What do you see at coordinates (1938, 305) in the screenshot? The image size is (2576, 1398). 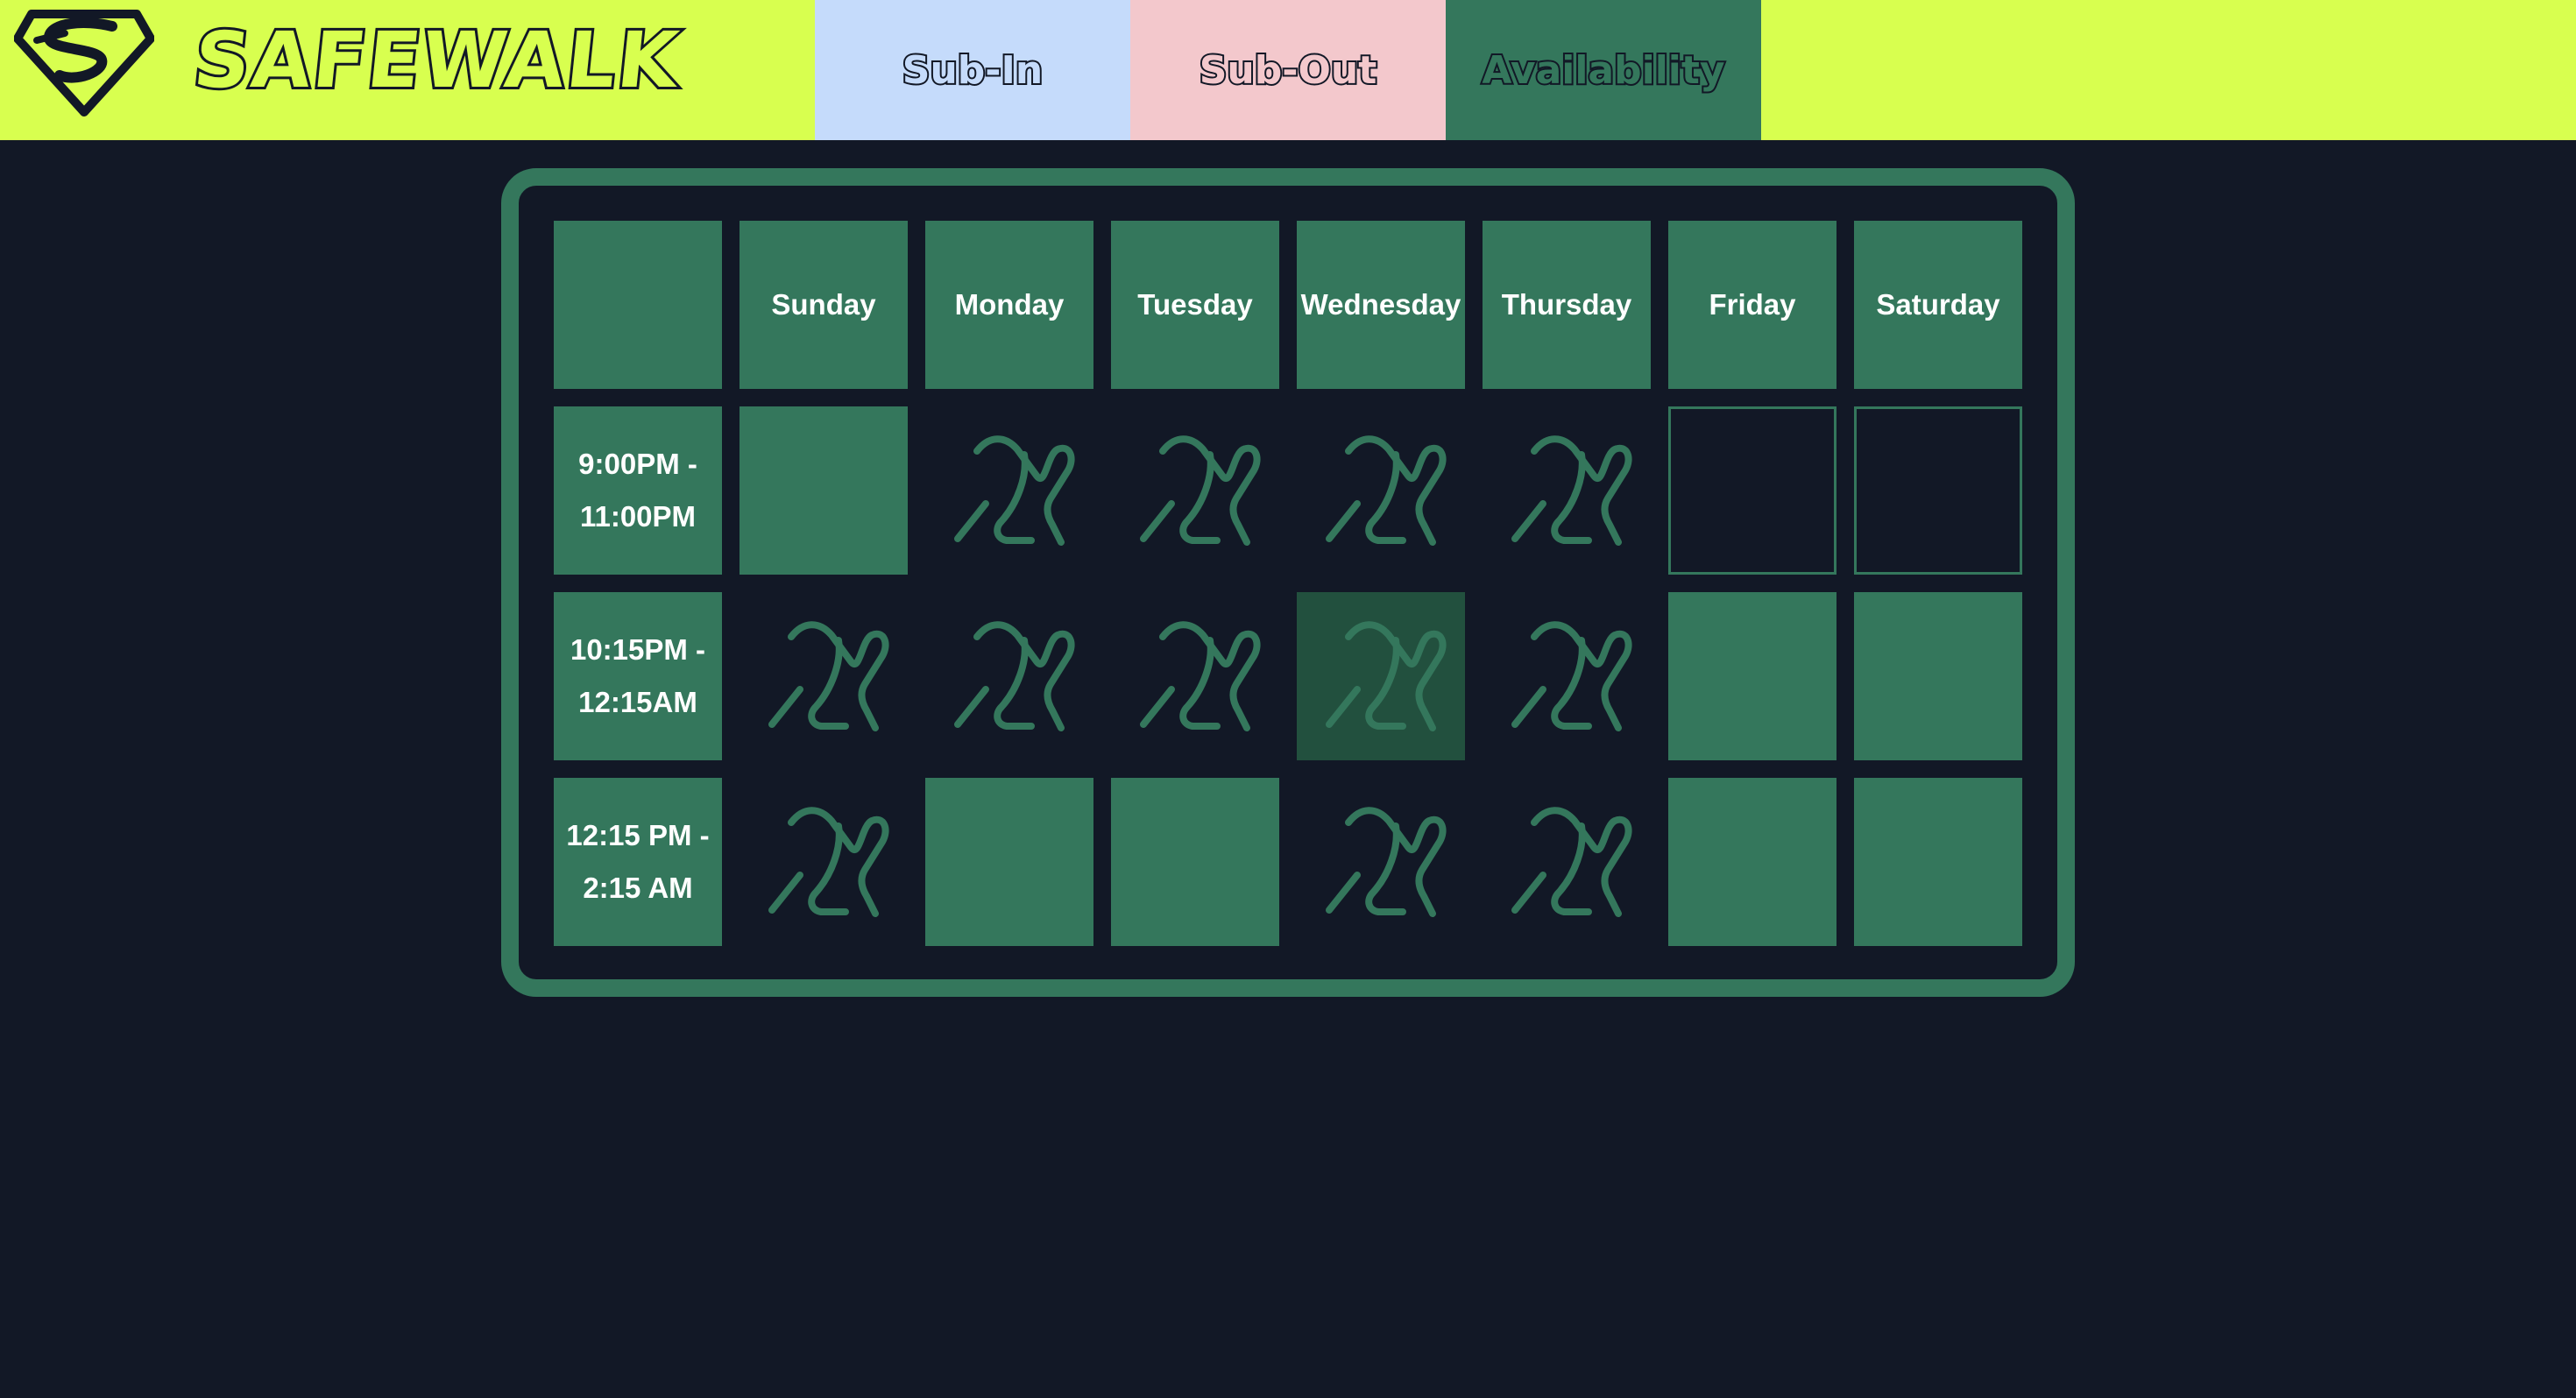 I see `day-header-saturday: Saturday` at bounding box center [1938, 305].